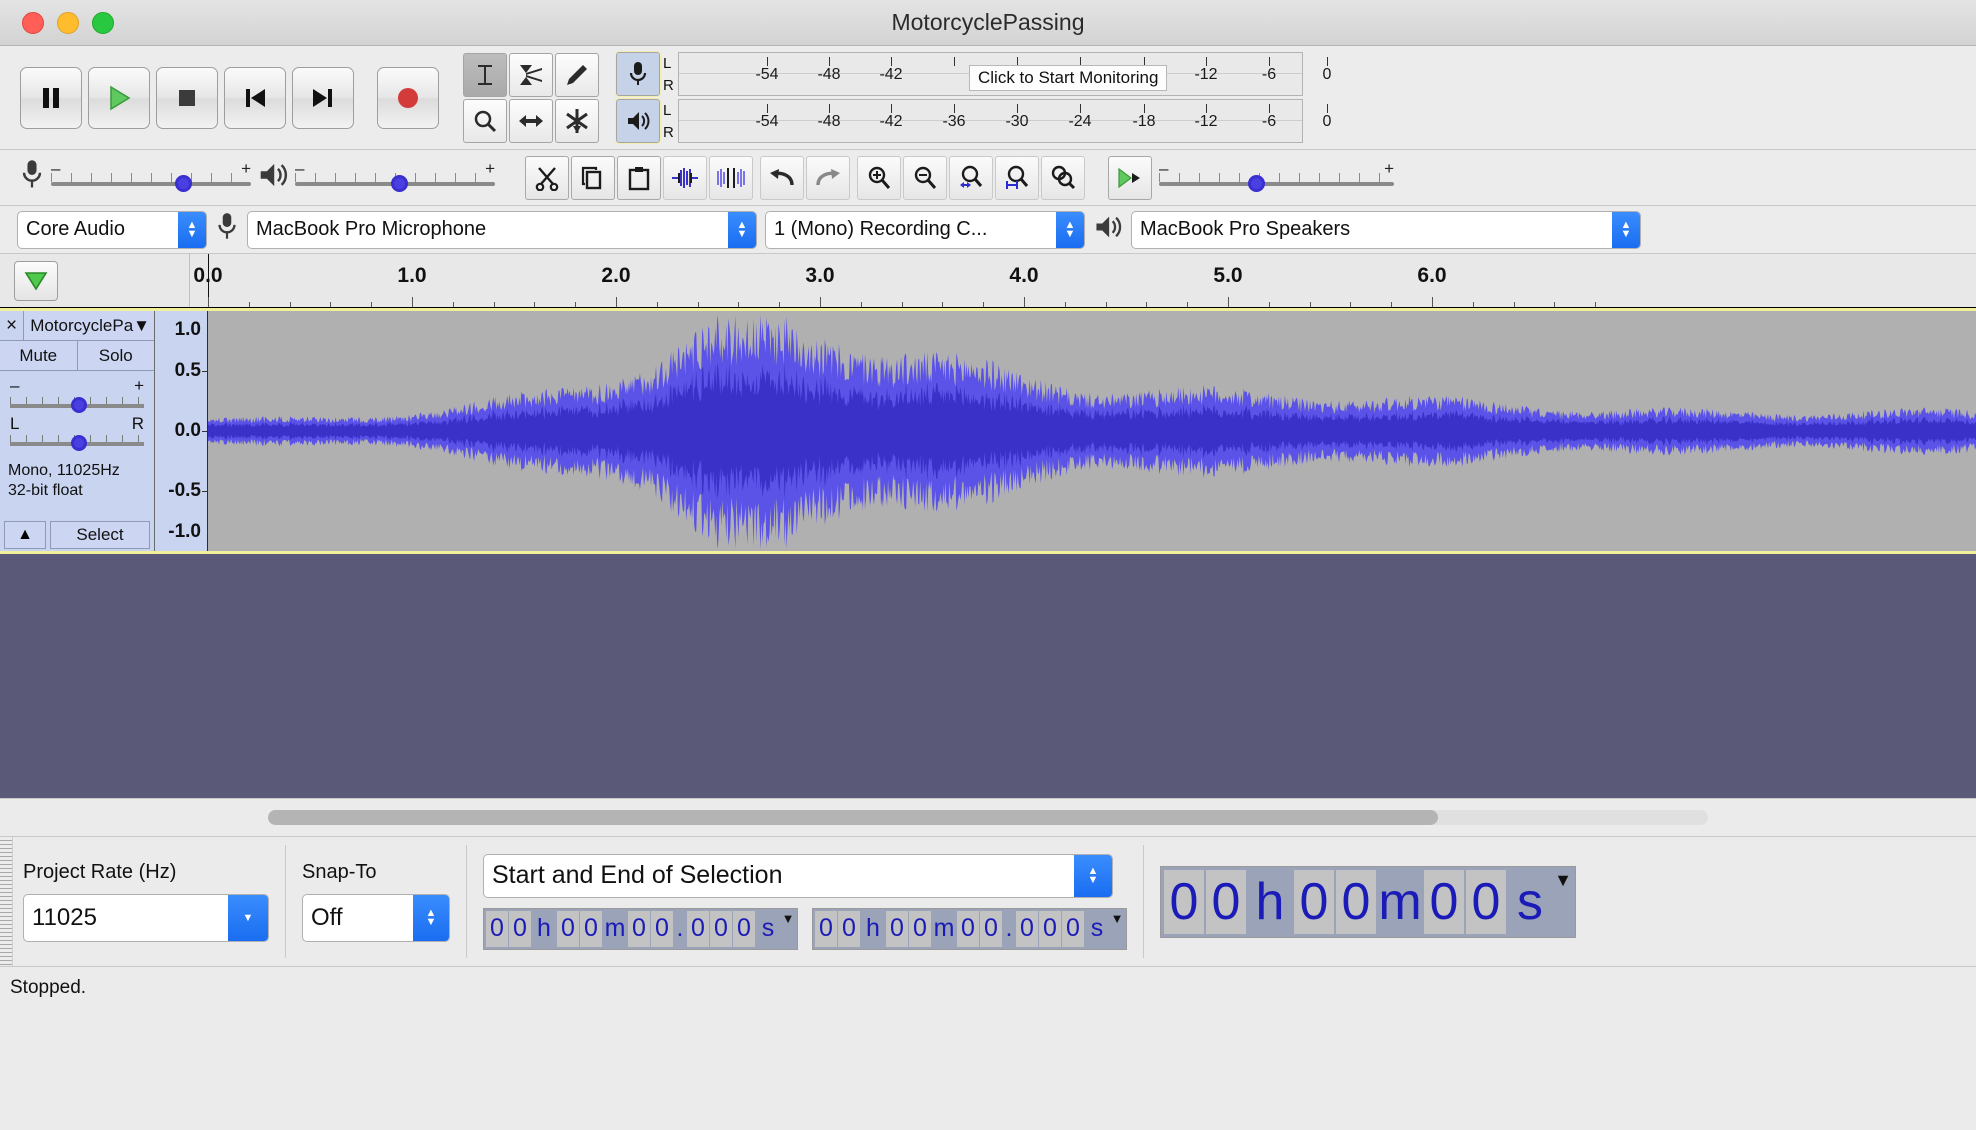  I want to click on silence-audio-button, so click(731, 177).